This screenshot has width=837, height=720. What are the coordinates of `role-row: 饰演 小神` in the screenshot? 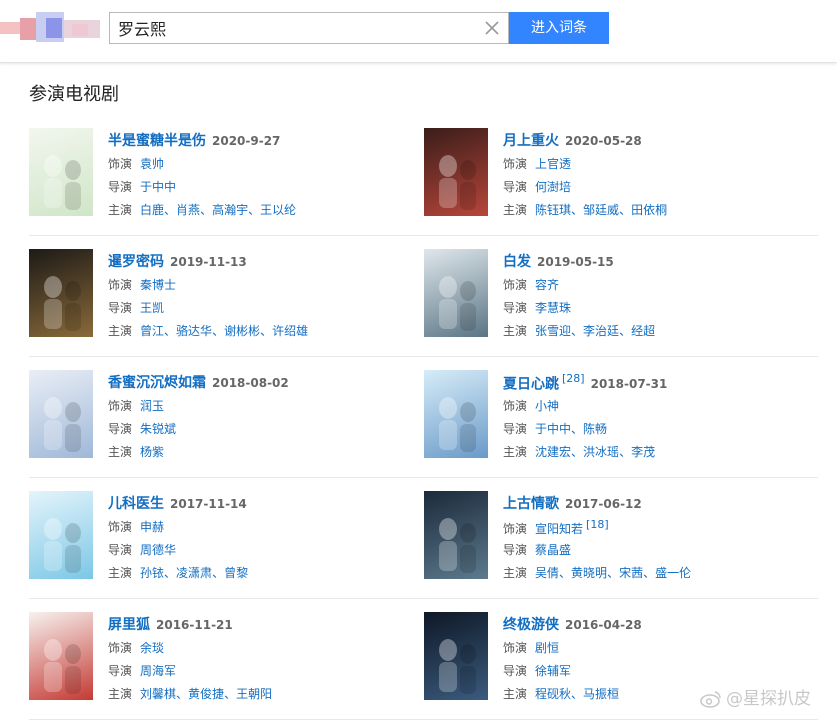 It's located at (531, 405).